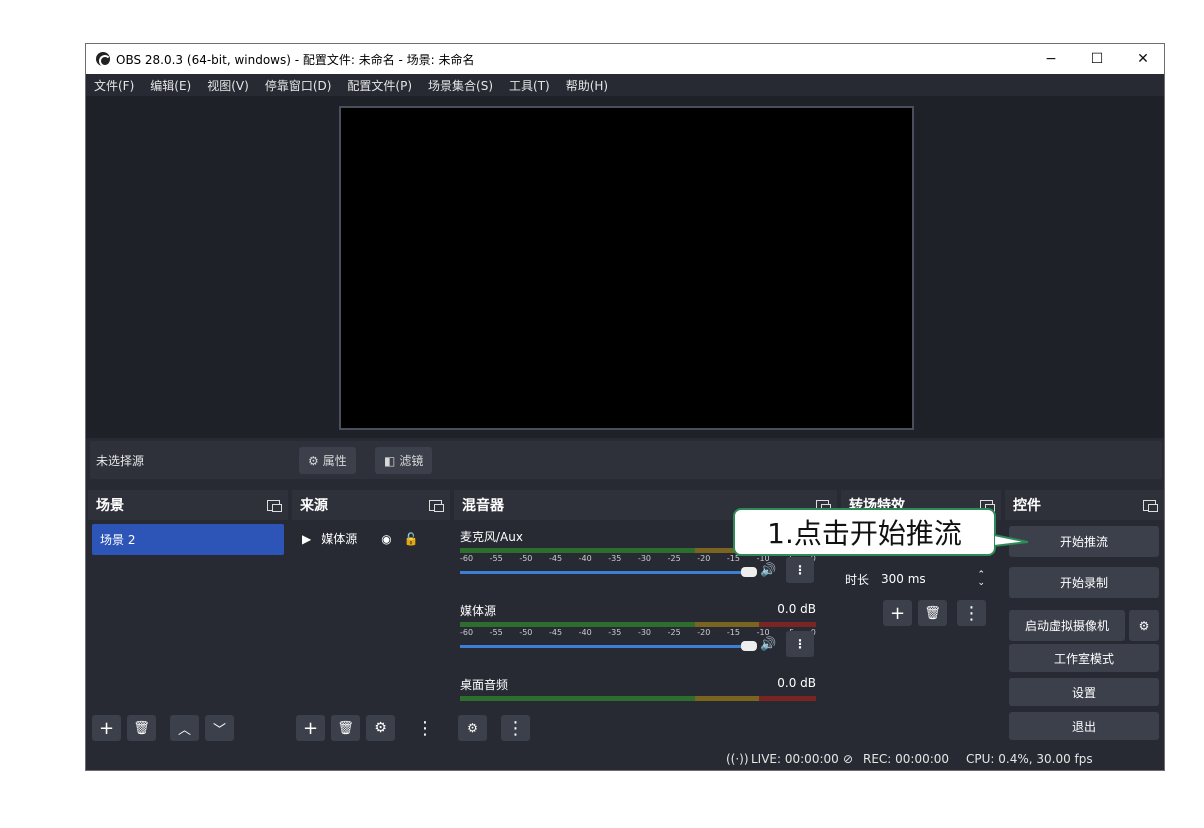 This screenshot has width=1204, height=828. Describe the element at coordinates (906, 759) in the screenshot. I see `rec-time: REC: 00:00:00` at that location.